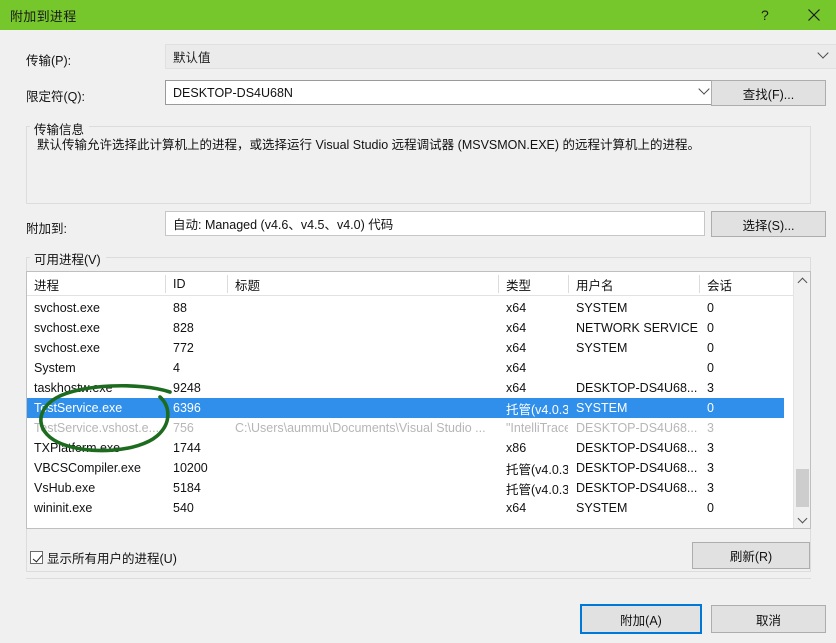  Describe the element at coordinates (500, 56) in the screenshot. I see `transport-combobox: 默认值` at that location.